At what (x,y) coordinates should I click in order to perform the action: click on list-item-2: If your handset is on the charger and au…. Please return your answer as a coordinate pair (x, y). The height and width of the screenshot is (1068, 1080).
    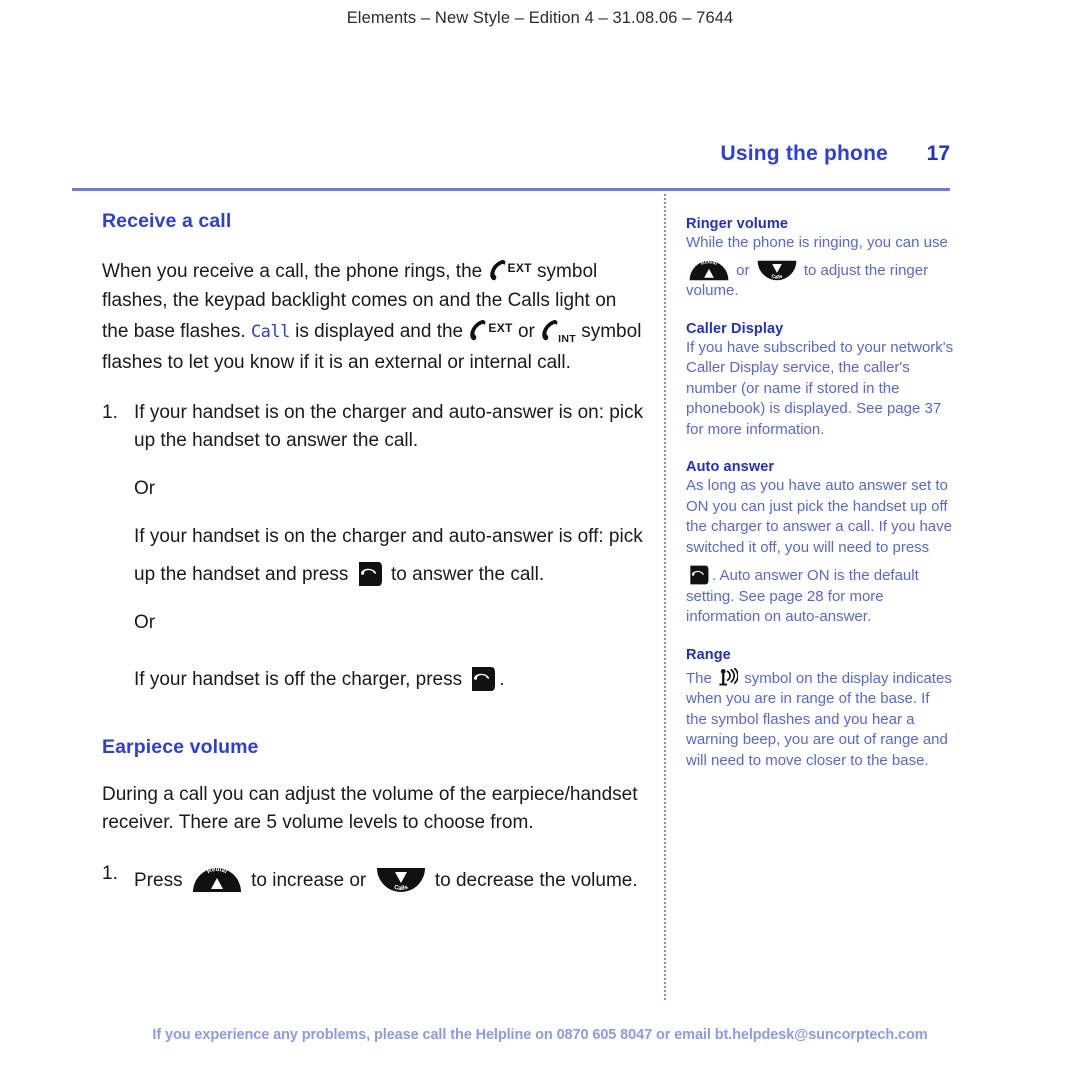
    Looking at the image, I should click on (390, 555).